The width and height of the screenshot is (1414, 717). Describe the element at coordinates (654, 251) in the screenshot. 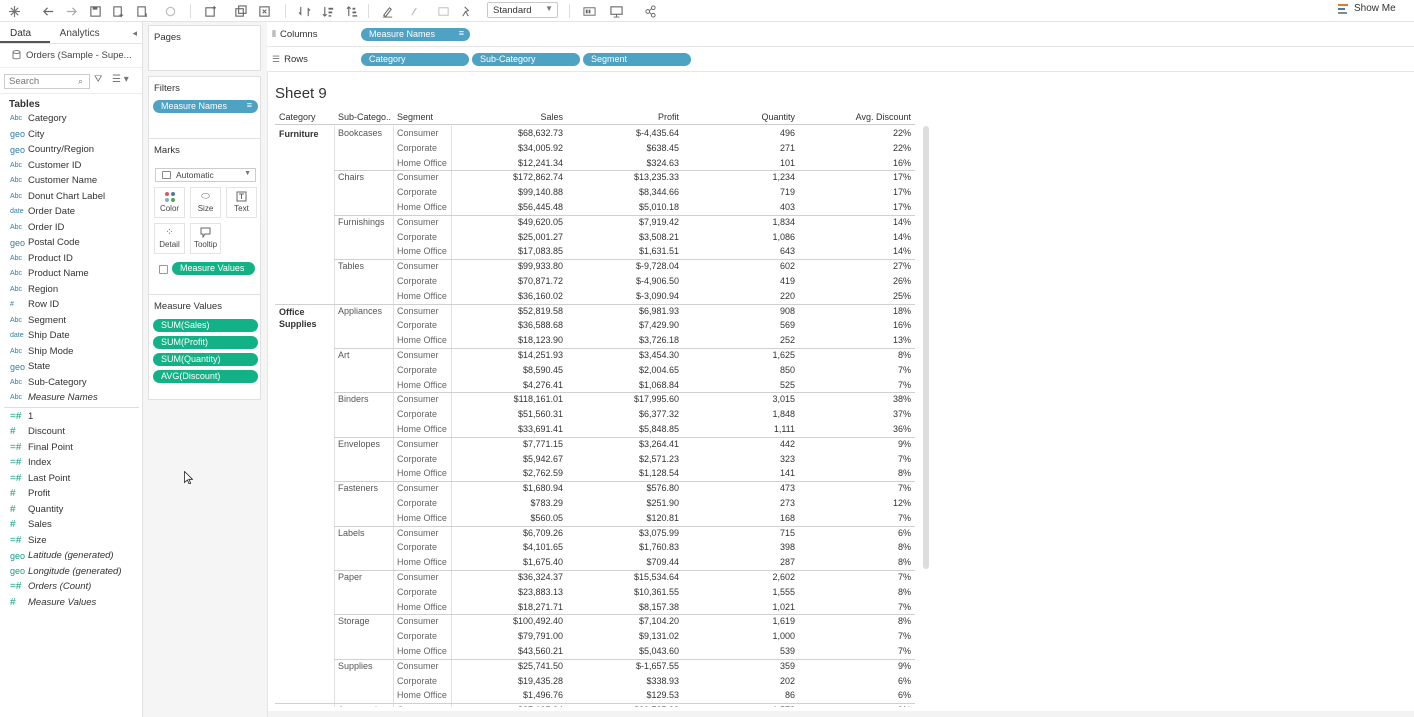

I see `table-row: Home Office $17,083.85 $1,631.51 643 14%` at that location.